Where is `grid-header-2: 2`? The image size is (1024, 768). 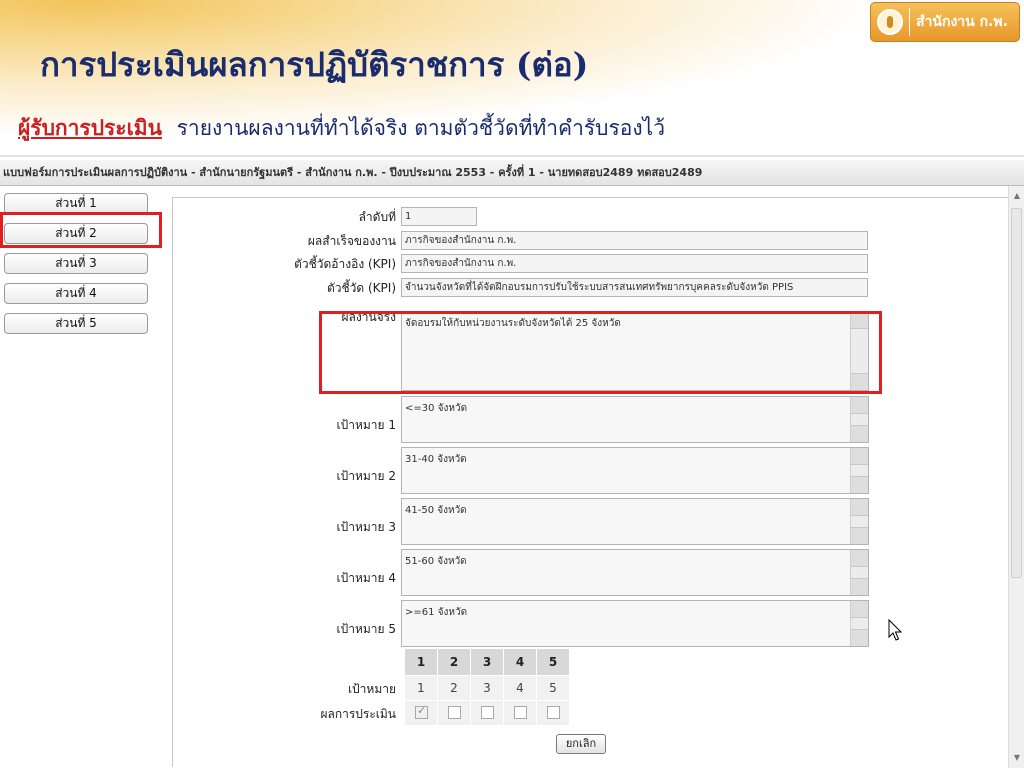
grid-header-2: 2 is located at coordinates (454, 662).